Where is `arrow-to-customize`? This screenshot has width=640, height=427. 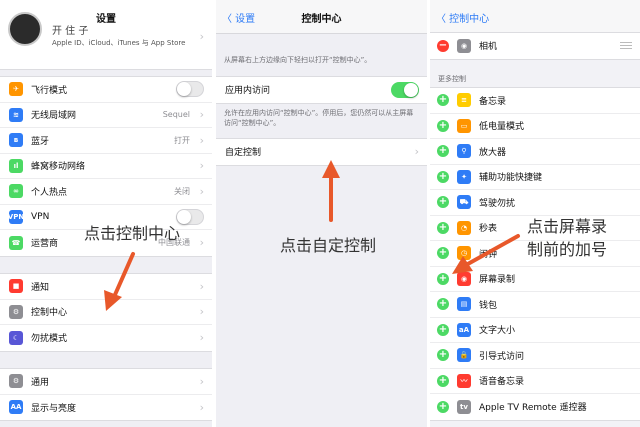 arrow-to-customize is located at coordinates (331, 191).